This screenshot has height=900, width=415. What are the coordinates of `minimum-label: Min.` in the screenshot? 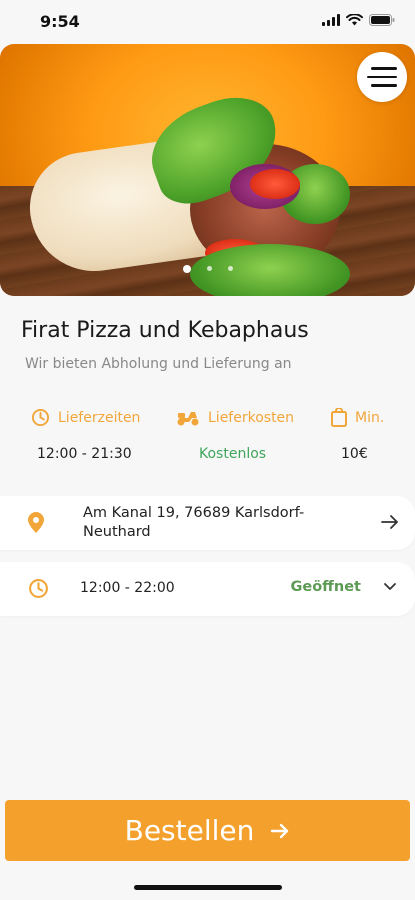 It's located at (370, 417).